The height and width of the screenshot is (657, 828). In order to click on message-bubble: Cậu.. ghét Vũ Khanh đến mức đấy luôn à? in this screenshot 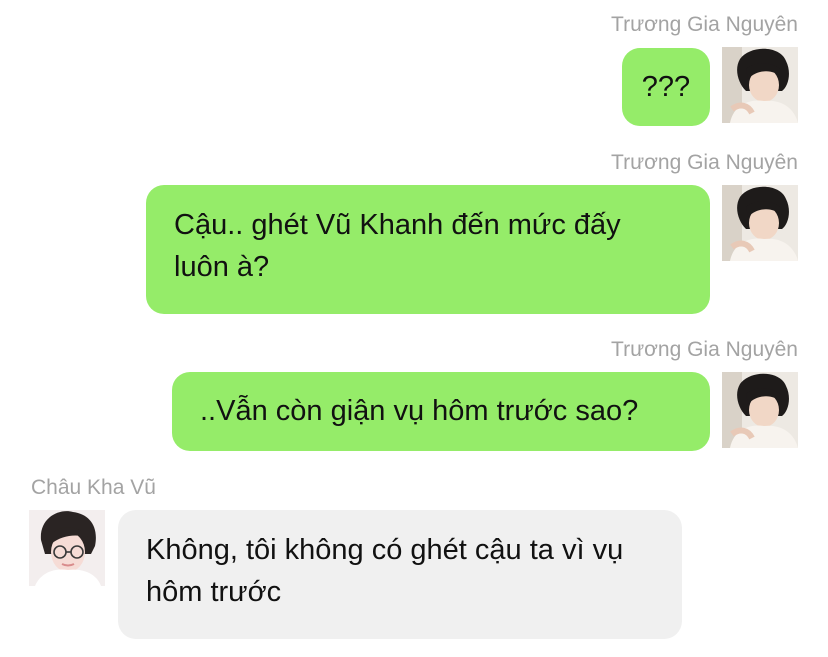, I will do `click(428, 249)`.